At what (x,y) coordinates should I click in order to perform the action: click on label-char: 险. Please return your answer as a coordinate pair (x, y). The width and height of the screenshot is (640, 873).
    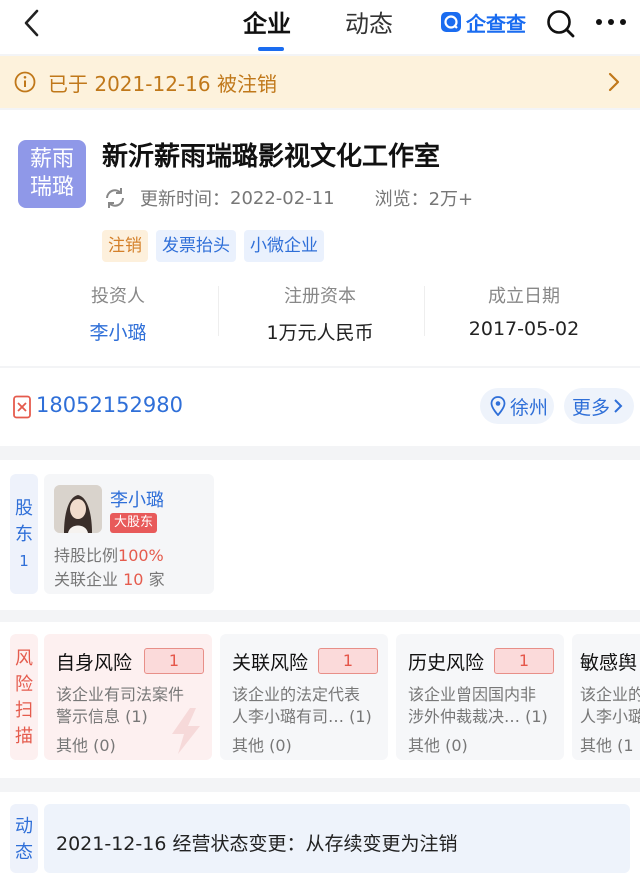
    Looking at the image, I should click on (24, 684).